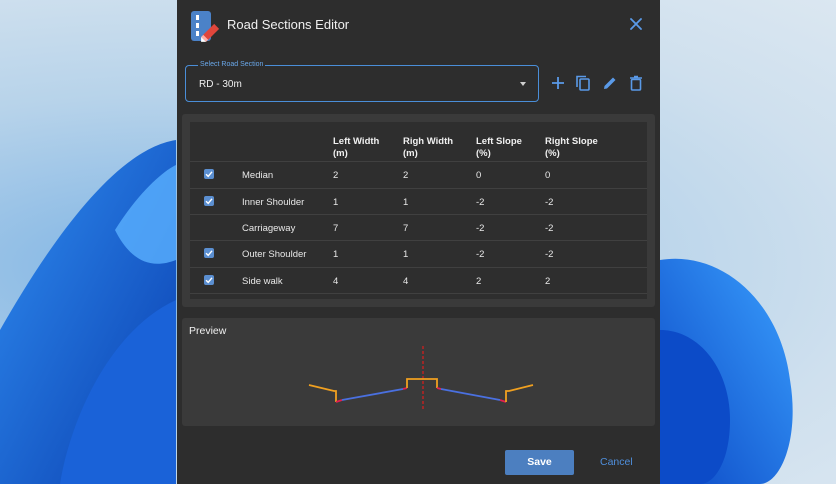 This screenshot has height=484, width=836. What do you see at coordinates (356, 147) in the screenshot?
I see `header-left-width: Left Width (m)` at bounding box center [356, 147].